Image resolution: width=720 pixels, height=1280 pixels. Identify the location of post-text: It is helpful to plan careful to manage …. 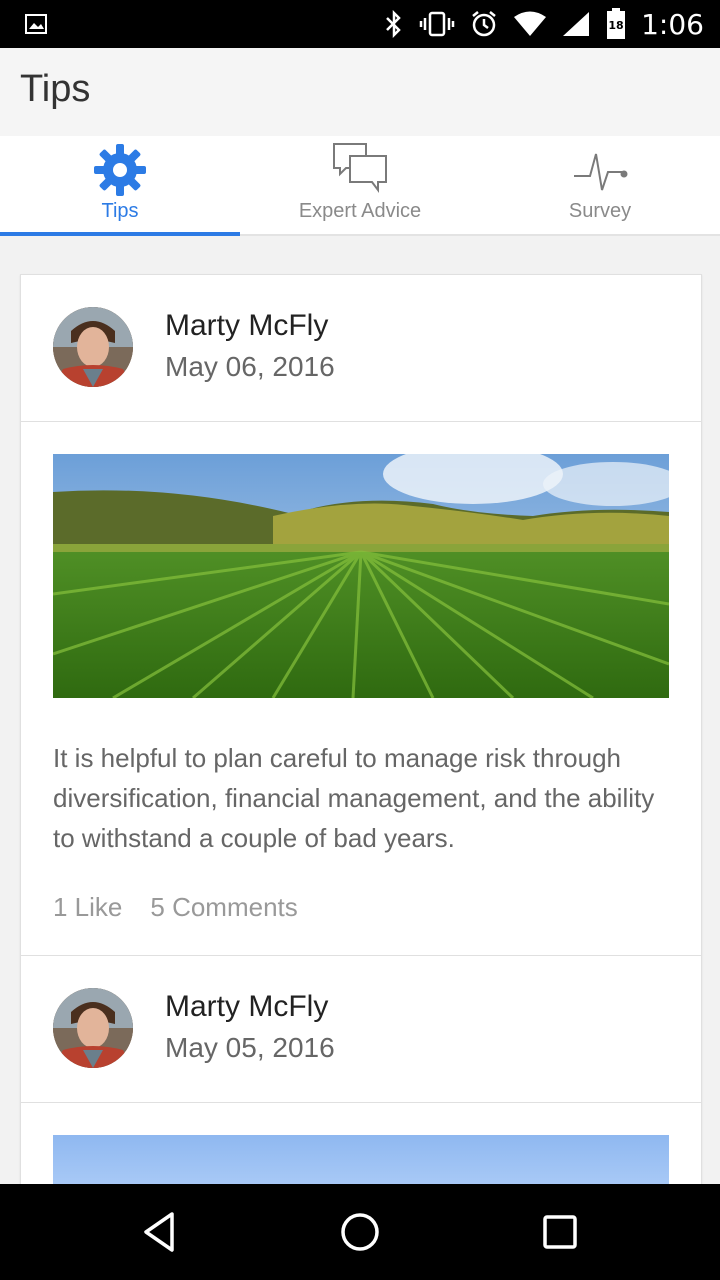
(354, 798).